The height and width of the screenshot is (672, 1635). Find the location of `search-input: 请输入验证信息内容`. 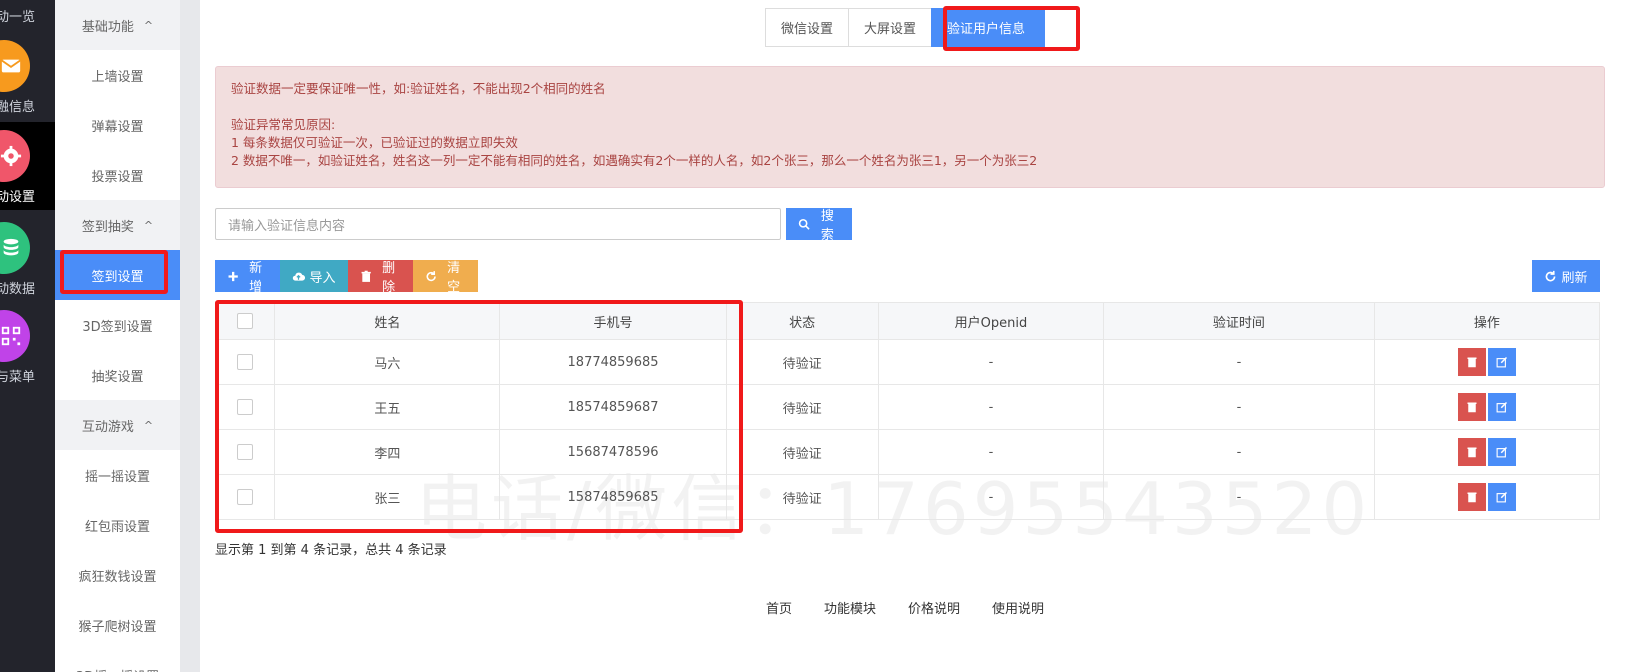

search-input: 请输入验证信息内容 is located at coordinates (498, 224).